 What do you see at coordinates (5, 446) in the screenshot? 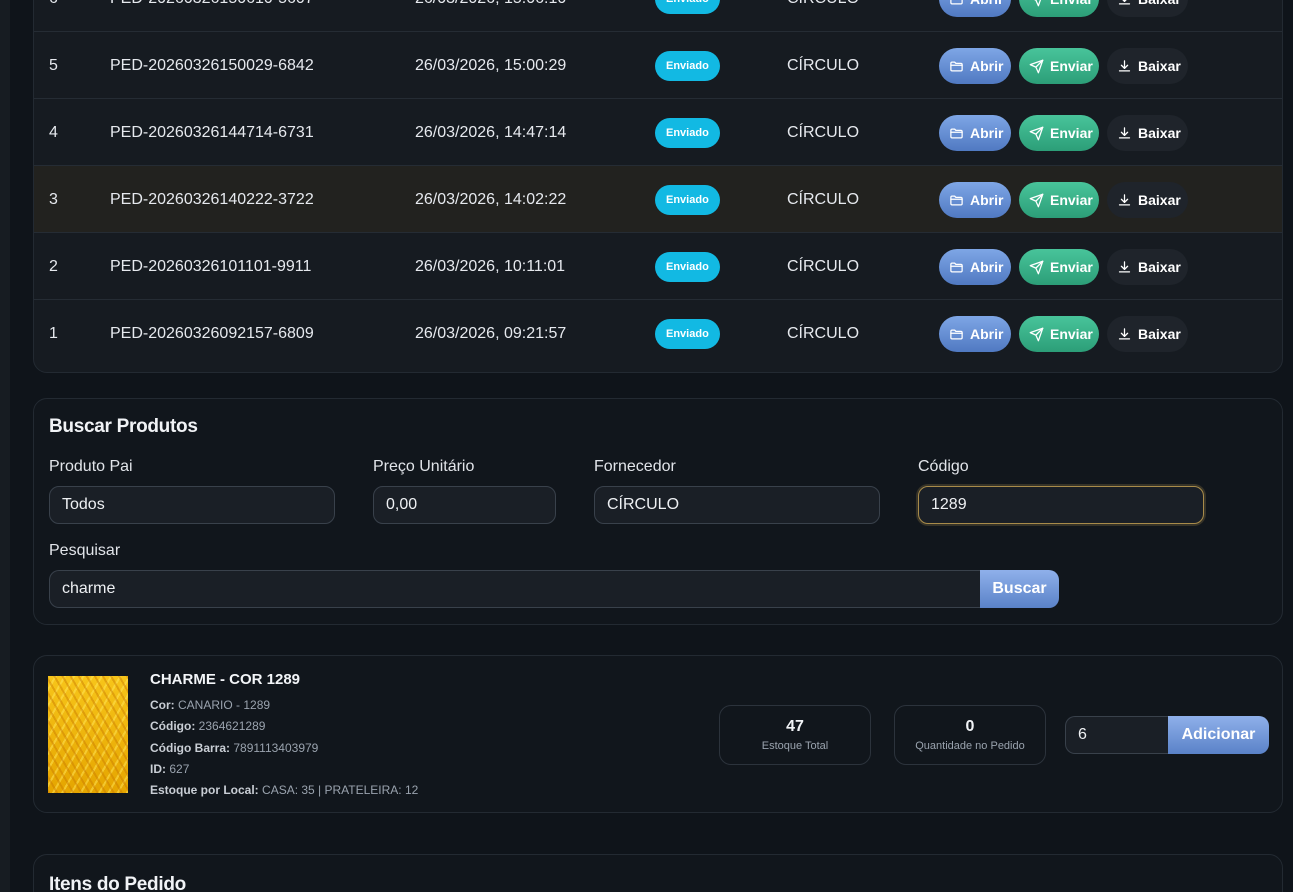
I see `left-rail` at bounding box center [5, 446].